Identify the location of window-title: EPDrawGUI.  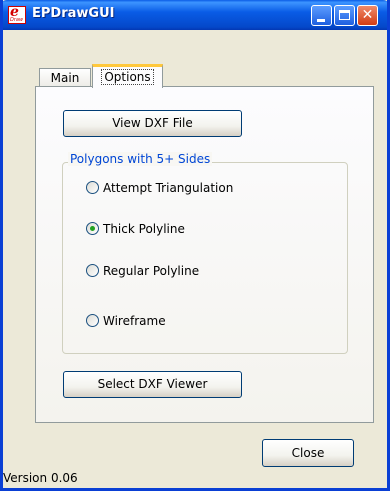
(73, 13).